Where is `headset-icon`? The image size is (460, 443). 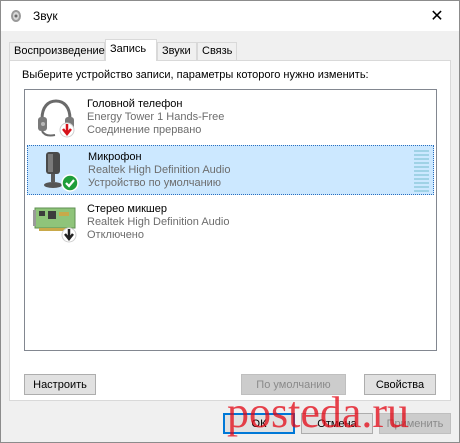
headset-icon is located at coordinates (56, 118).